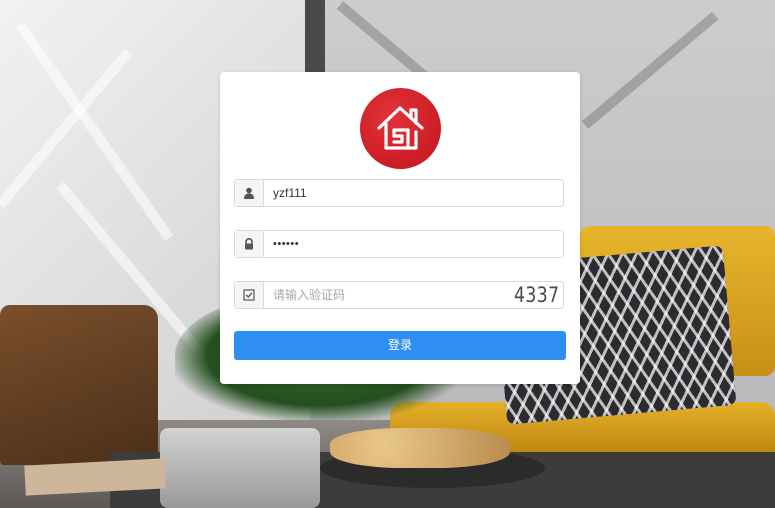 This screenshot has height=508, width=775. I want to click on username-value: yzf111, so click(290, 193).